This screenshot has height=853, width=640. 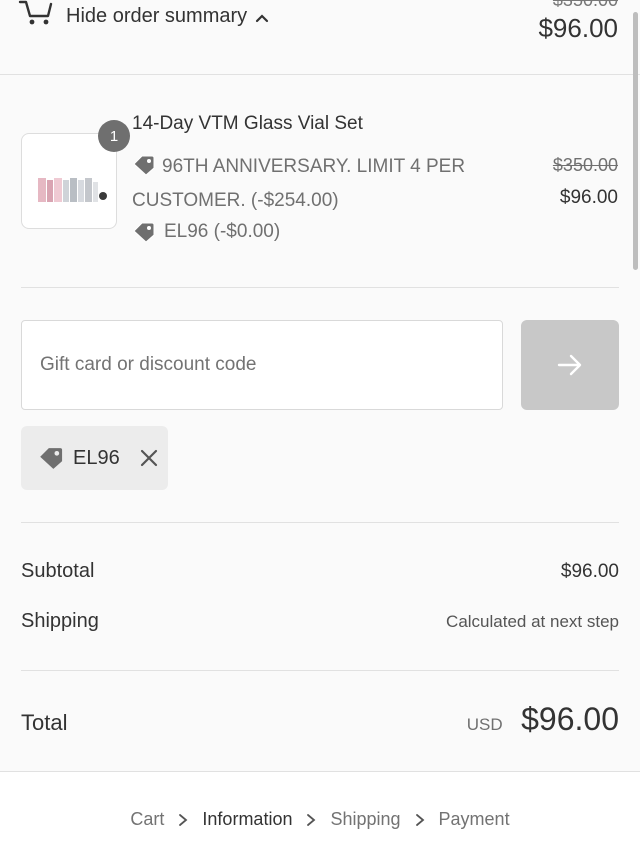 What do you see at coordinates (585, 5) in the screenshot?
I see `original-total-top: $350.00` at bounding box center [585, 5].